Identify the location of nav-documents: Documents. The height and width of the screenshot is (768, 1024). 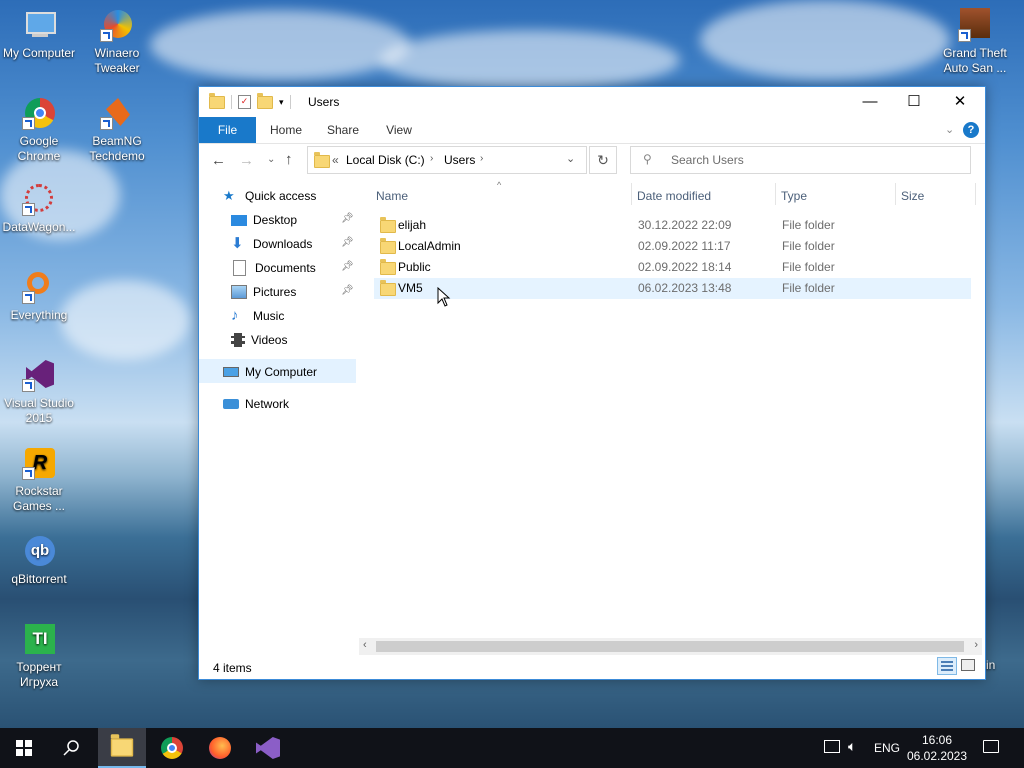
(273, 268).